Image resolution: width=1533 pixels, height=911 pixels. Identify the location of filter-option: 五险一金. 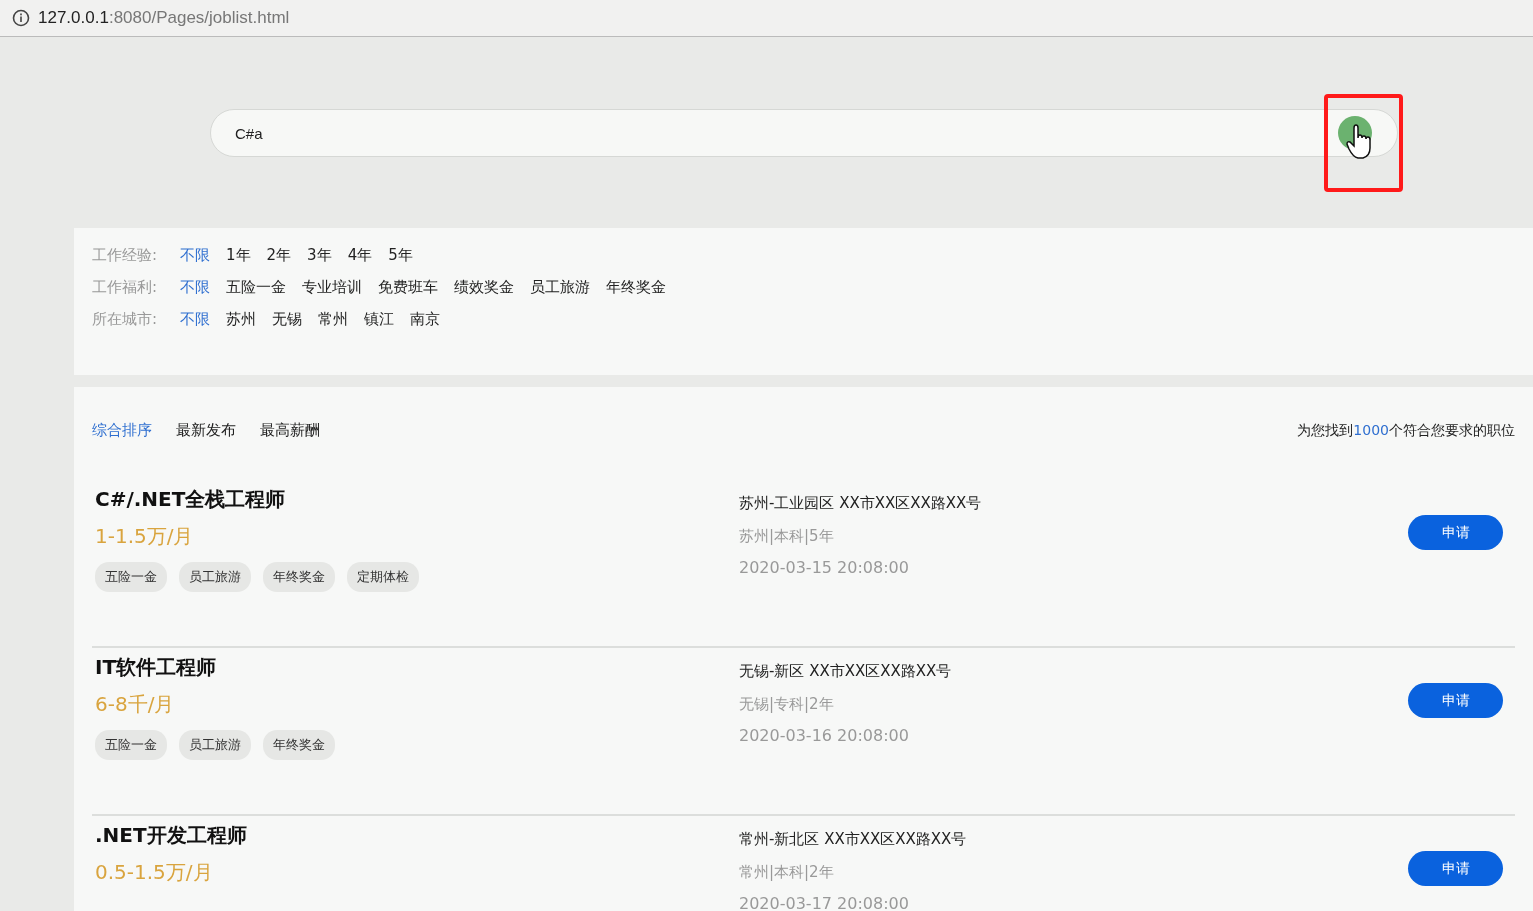
(256, 287).